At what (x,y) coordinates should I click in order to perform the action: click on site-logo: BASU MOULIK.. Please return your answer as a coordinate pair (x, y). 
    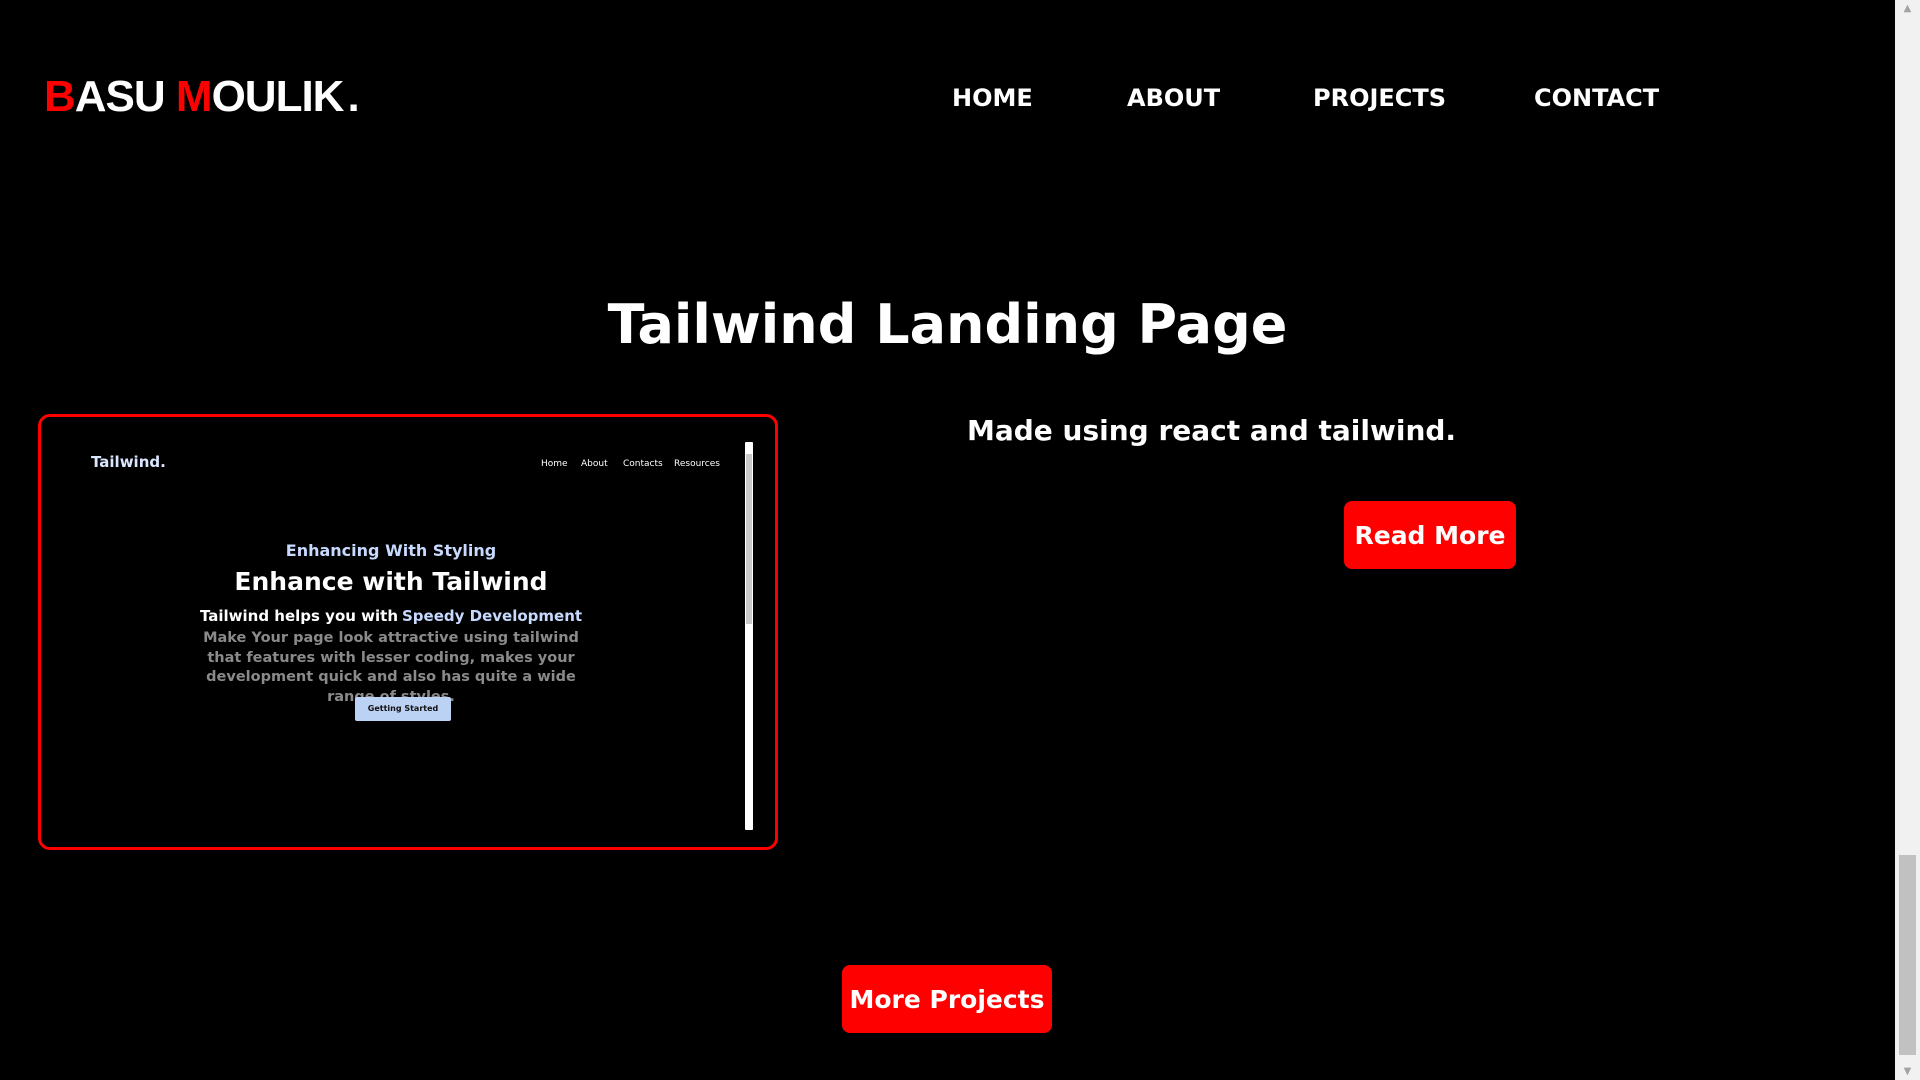
    Looking at the image, I should click on (202, 97).